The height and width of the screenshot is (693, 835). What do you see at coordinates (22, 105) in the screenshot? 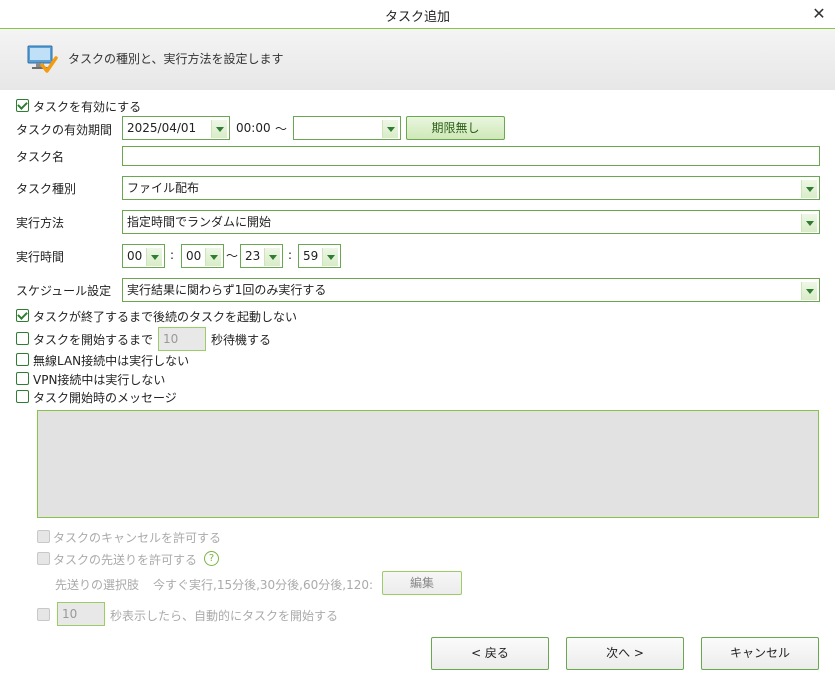
I see `enable-task-checkbox` at bounding box center [22, 105].